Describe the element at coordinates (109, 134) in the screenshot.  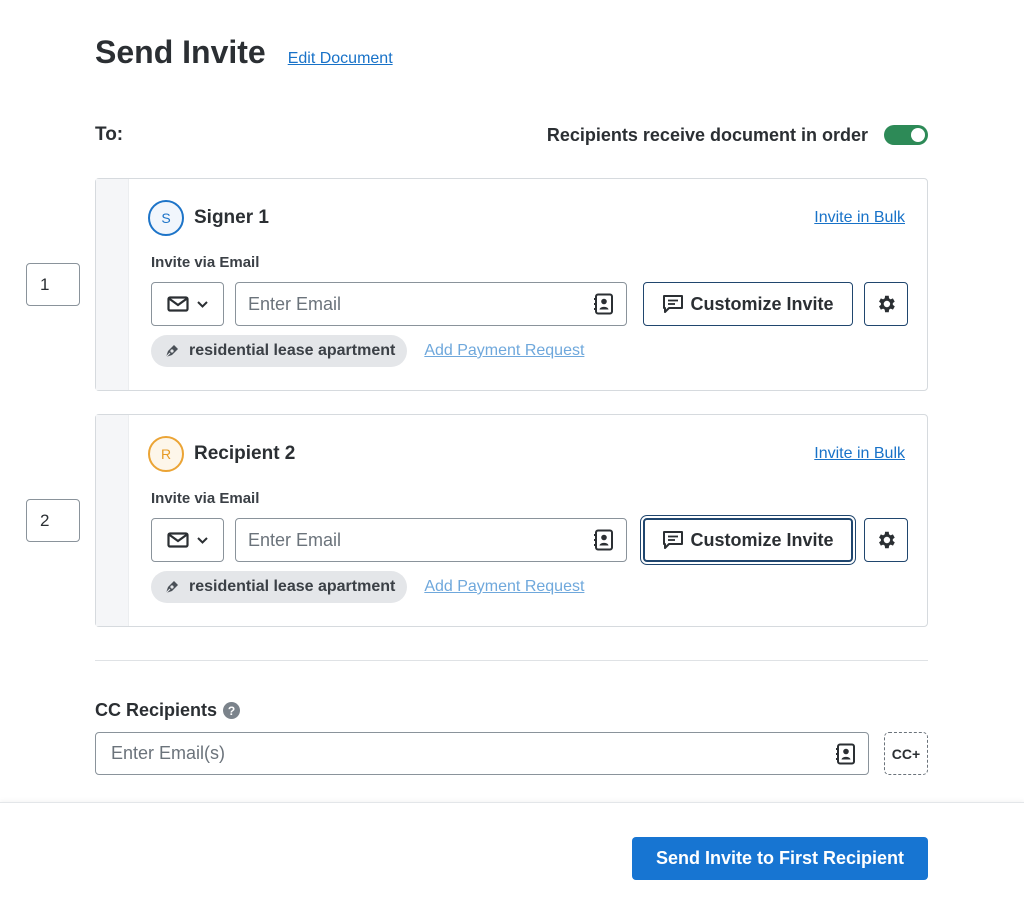
I see `to-label: To:` at that location.